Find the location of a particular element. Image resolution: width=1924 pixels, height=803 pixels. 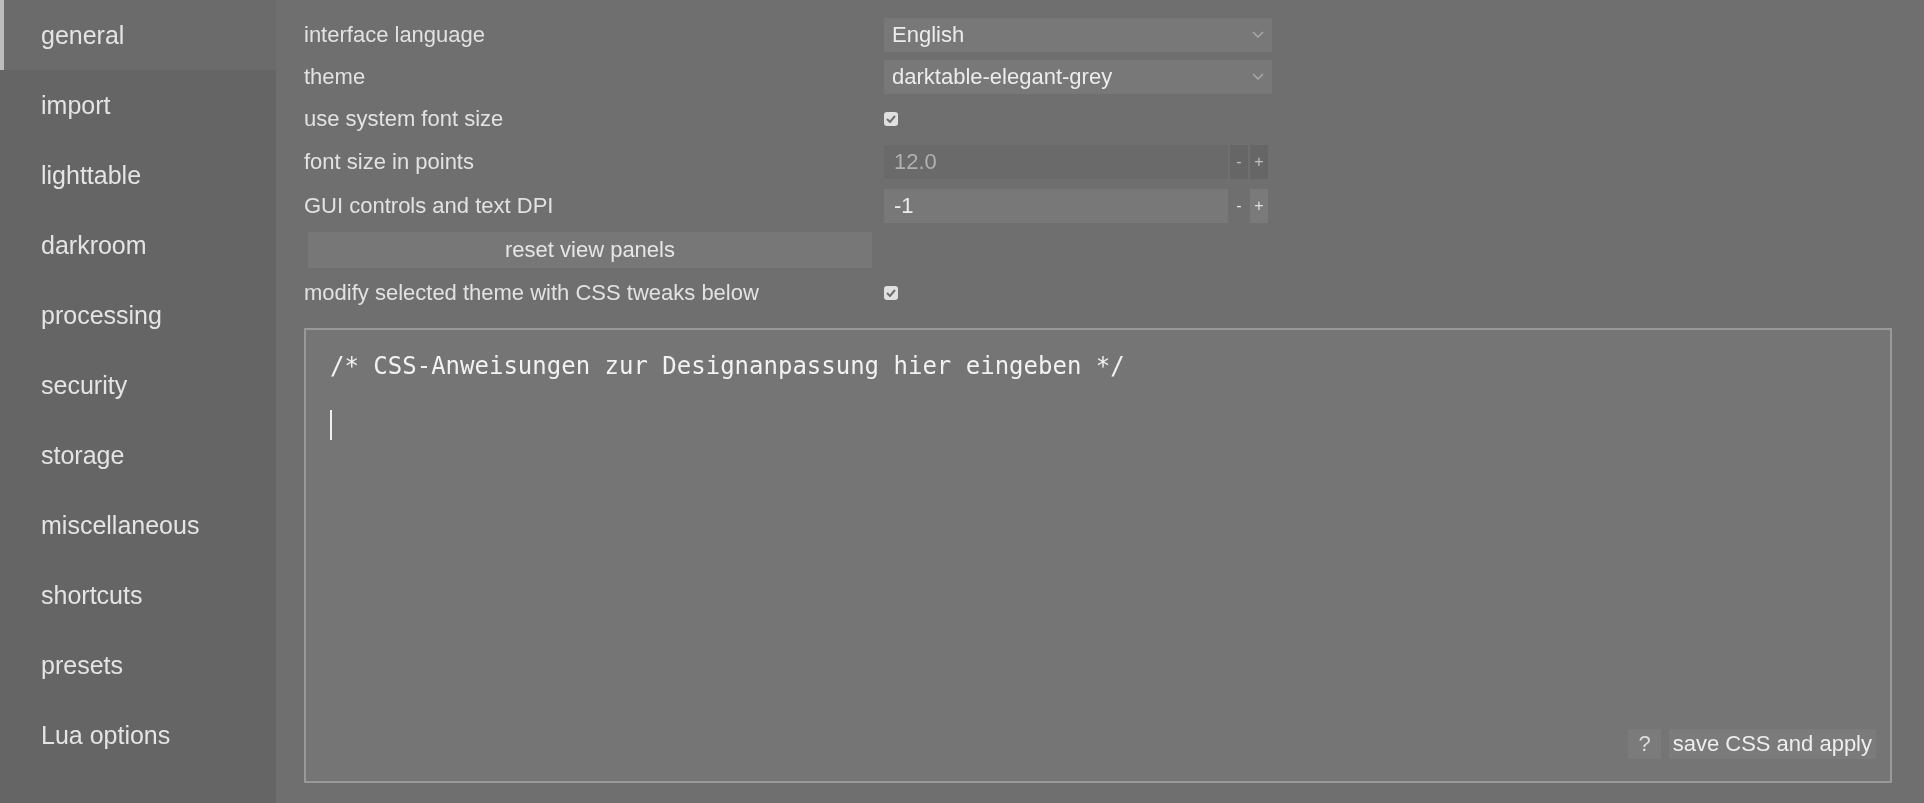

dropdown: darktable-elegant-grey is located at coordinates (1078, 77).